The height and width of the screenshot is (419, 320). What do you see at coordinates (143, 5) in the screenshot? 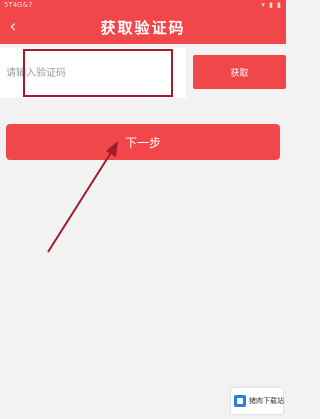
I see `status-bar: 5T4G&7 ▾ ▮ ▮` at bounding box center [143, 5].